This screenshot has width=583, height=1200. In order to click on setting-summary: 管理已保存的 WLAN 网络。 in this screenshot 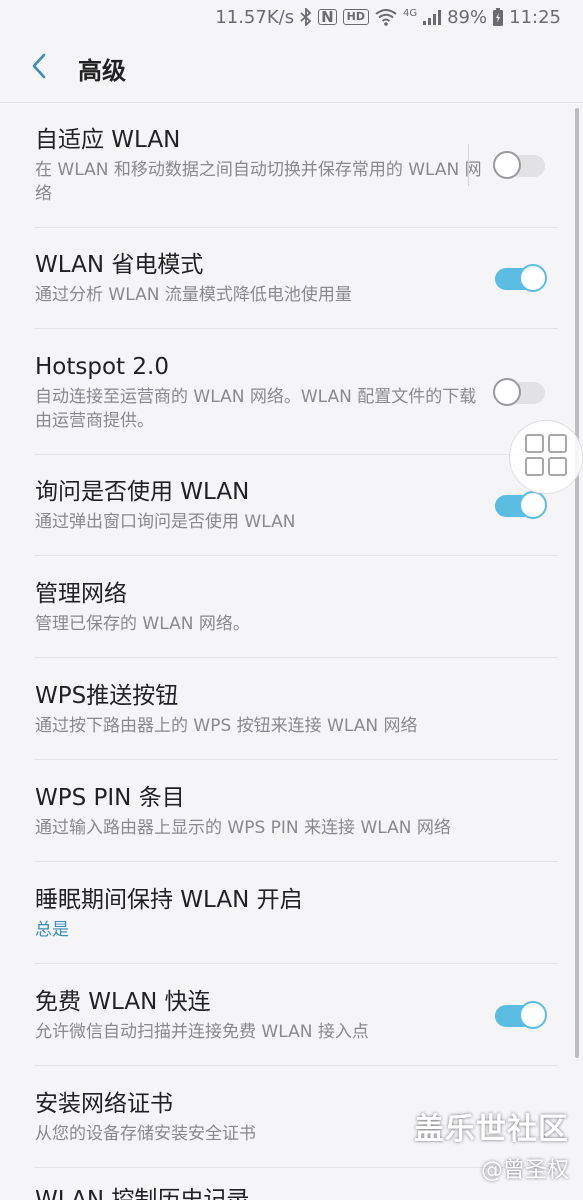, I will do `click(142, 623)`.